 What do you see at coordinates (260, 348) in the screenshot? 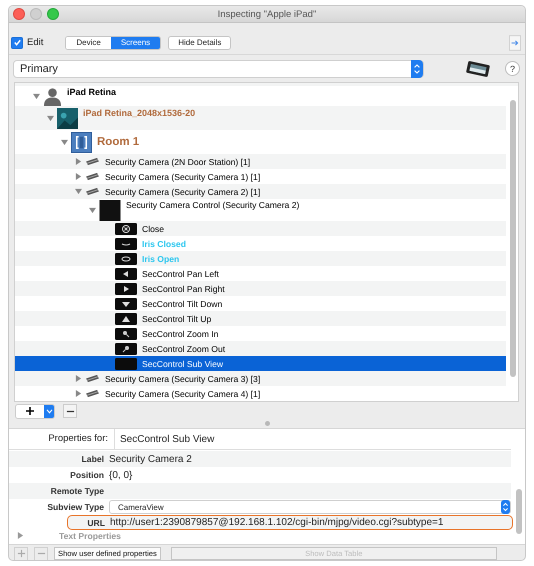
I see `tree-row: SecControl Zoom Out` at bounding box center [260, 348].